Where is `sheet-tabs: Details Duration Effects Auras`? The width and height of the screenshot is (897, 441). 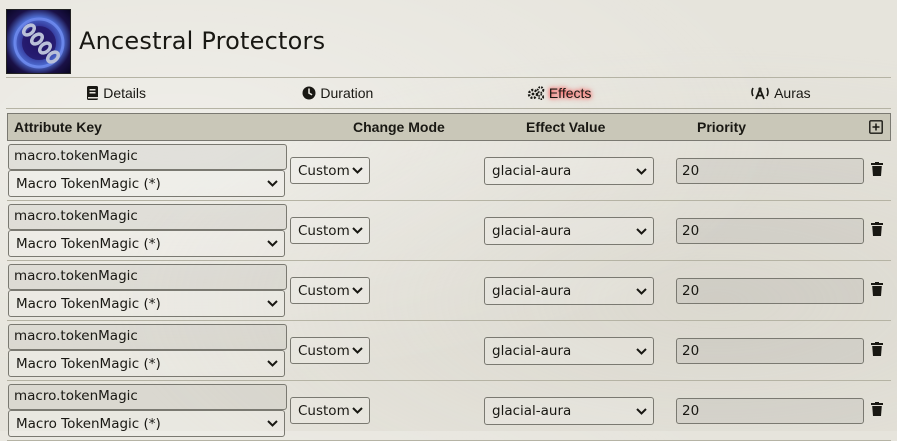
sheet-tabs: Details Duration Effects Auras is located at coordinates (448, 93).